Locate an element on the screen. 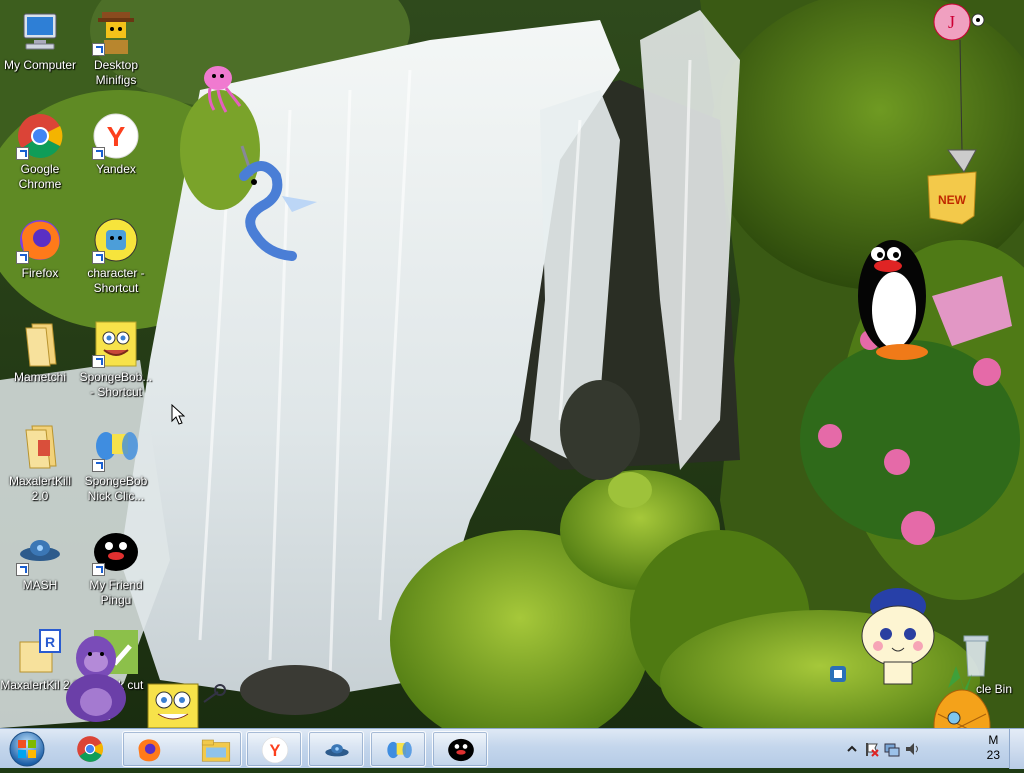  desktop-icon-label: MASH is located at coordinates (40, 585).